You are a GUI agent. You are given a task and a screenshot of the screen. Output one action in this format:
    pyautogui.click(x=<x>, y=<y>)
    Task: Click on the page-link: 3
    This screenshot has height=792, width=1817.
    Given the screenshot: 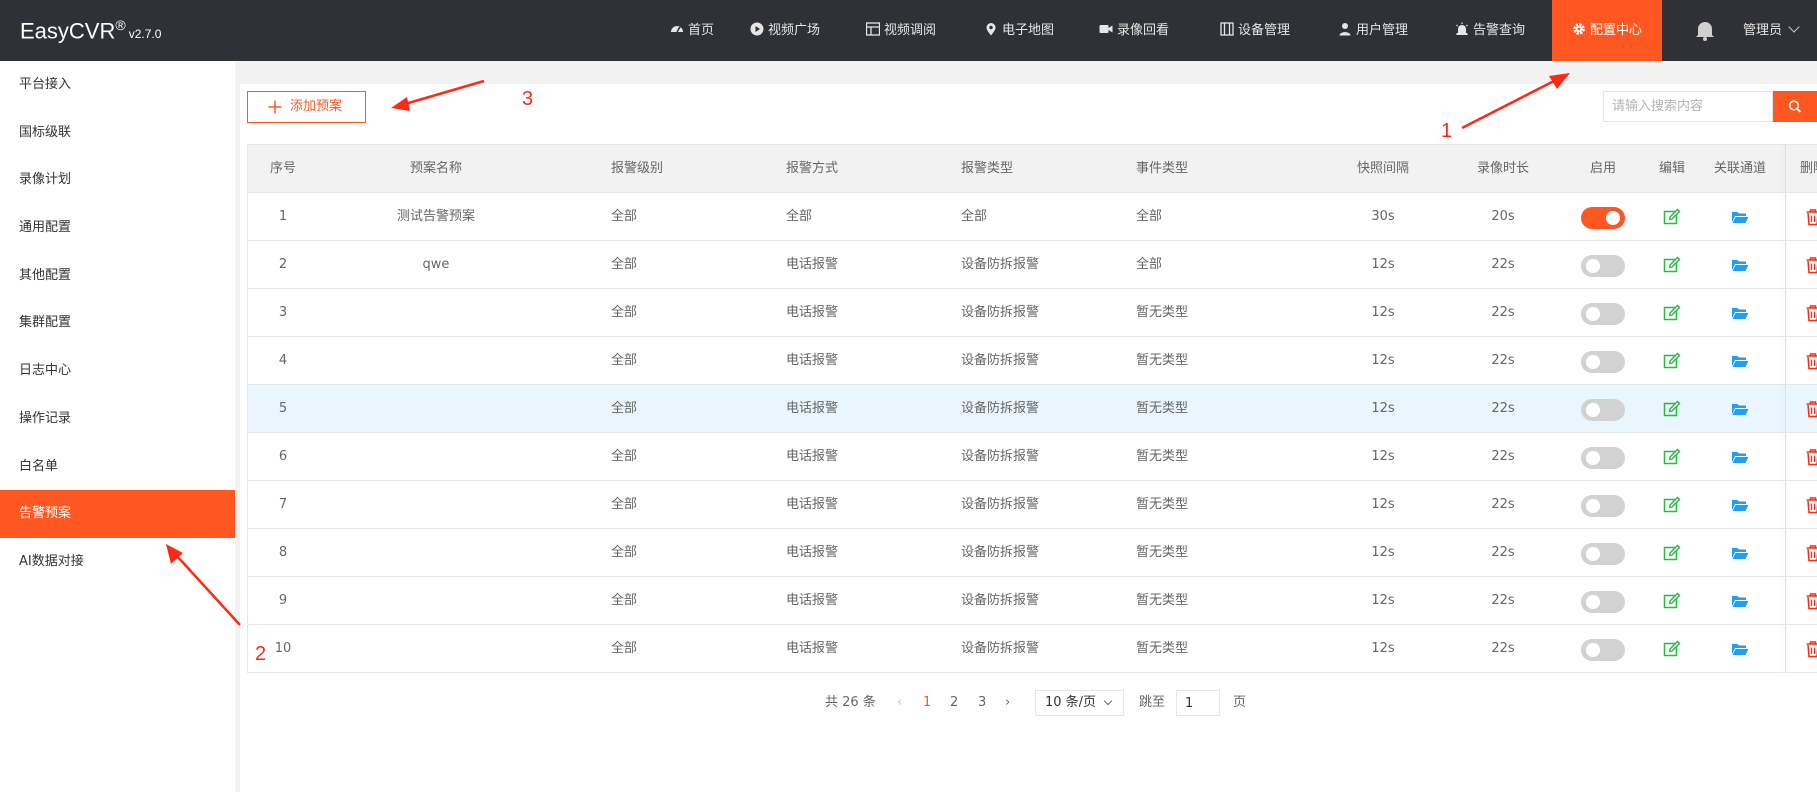 What is the action you would take?
    pyautogui.click(x=982, y=703)
    